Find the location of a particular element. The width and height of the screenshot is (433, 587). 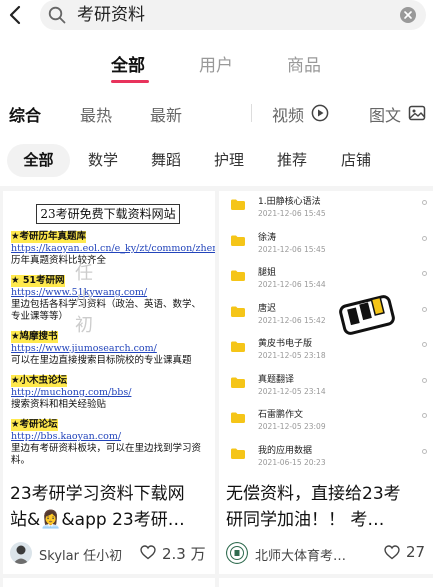

clear-icon is located at coordinates (408, 15).